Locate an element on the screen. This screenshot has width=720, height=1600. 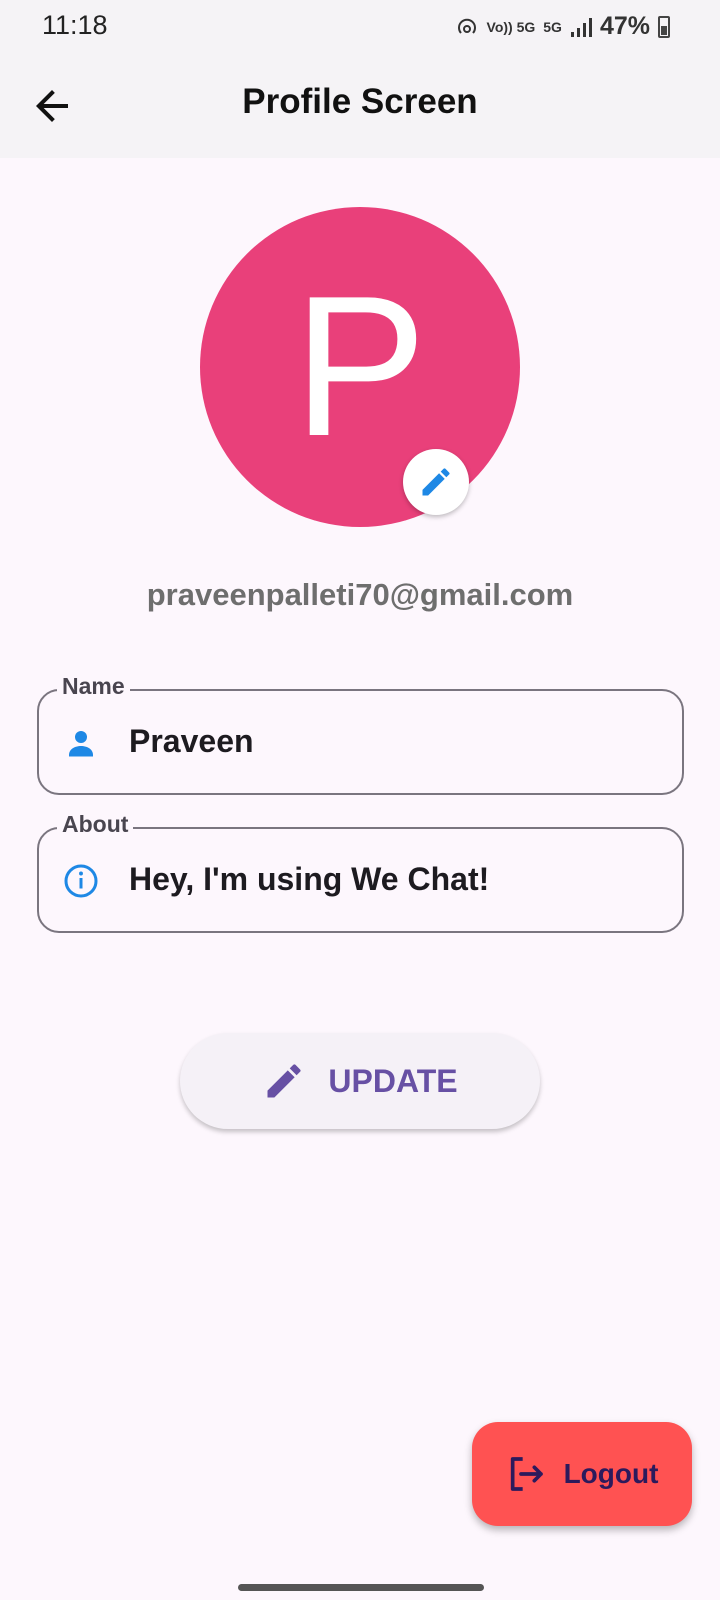
about-field: About Hey, I'm using We Chat! is located at coordinates (360, 872).